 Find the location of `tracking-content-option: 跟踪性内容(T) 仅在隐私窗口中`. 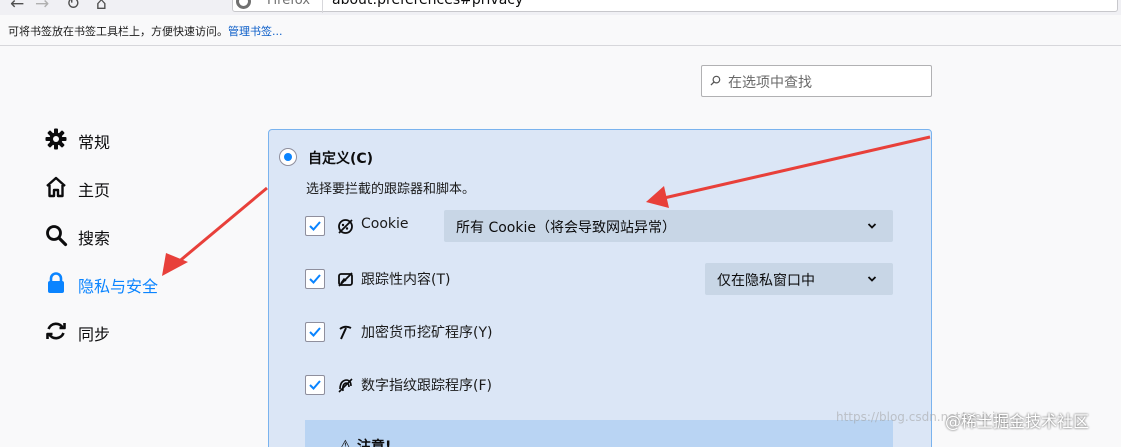

tracking-content-option: 跟踪性内容(T) 仅在隐私窗口中 is located at coordinates (605, 279).